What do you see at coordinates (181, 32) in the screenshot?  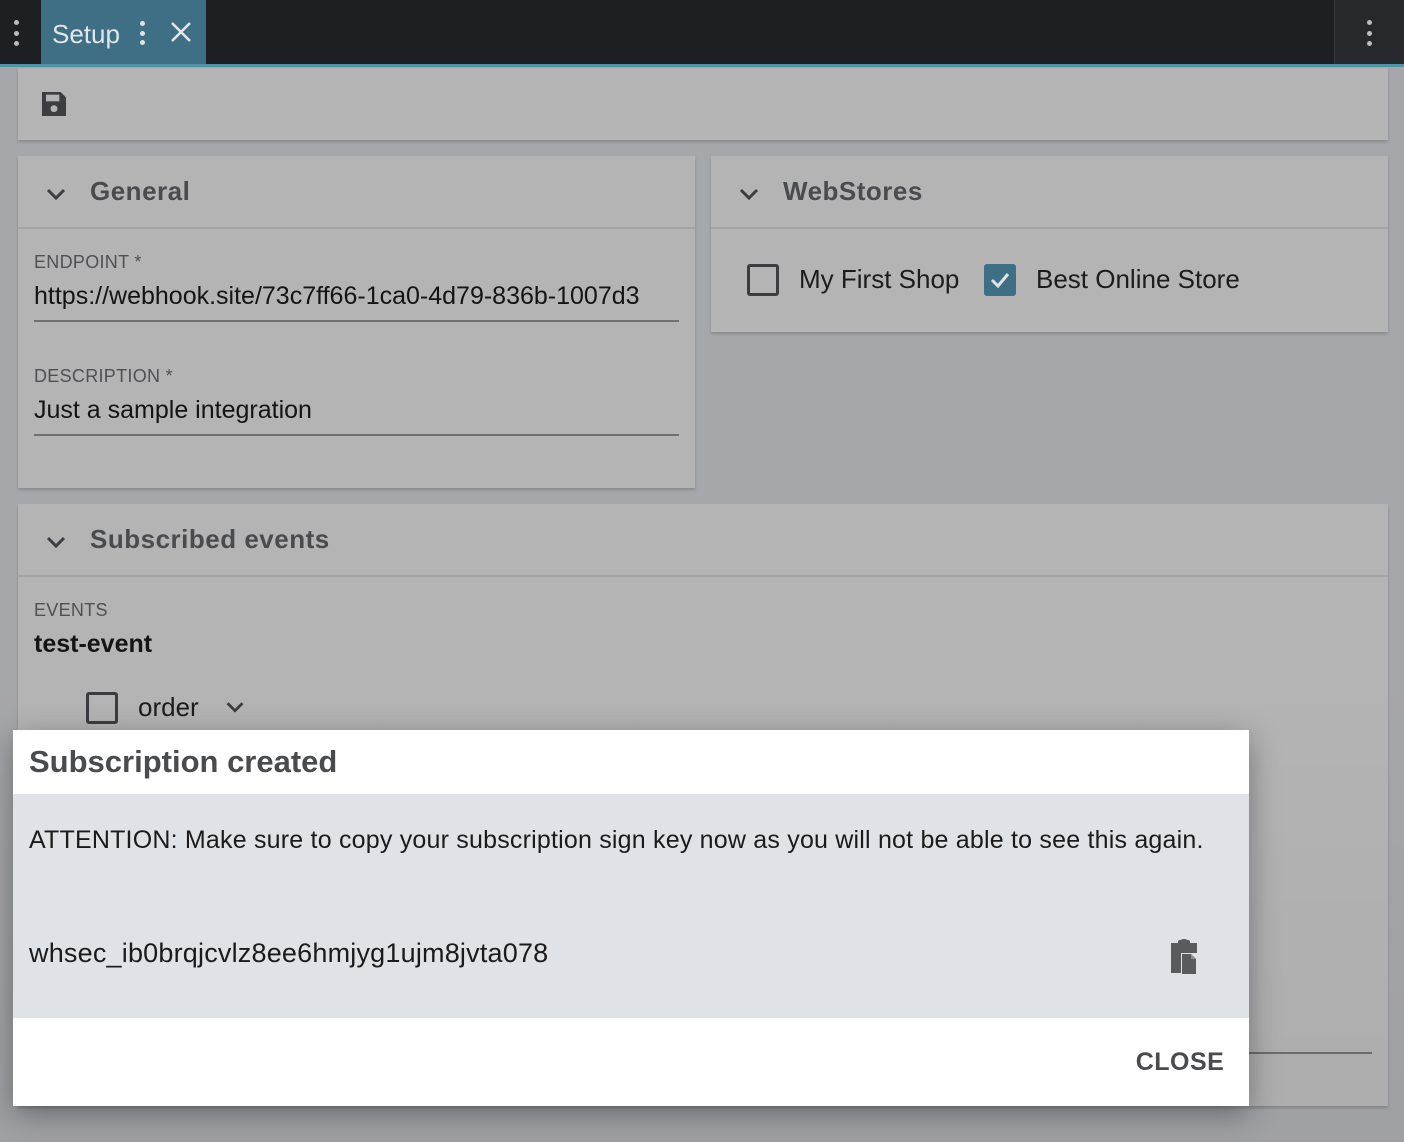 I see `close-icon` at bounding box center [181, 32].